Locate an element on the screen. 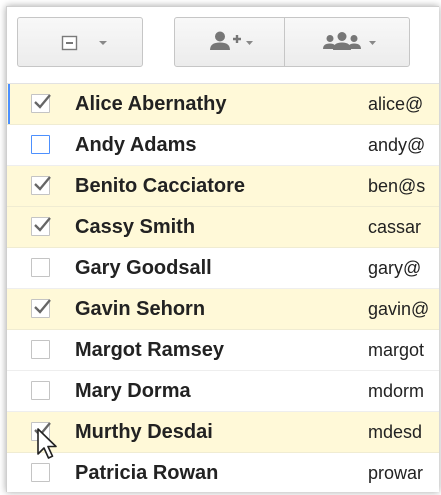 This screenshot has width=441, height=495. contact-email: gavin@ is located at coordinates (399, 309).